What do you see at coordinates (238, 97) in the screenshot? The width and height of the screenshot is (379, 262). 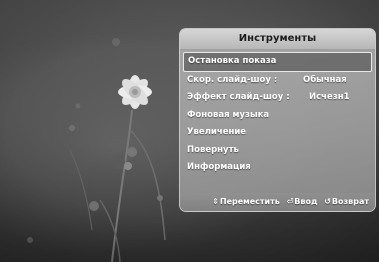 I see `menu-item-label: Эффект слайд-шоу :` at bounding box center [238, 97].